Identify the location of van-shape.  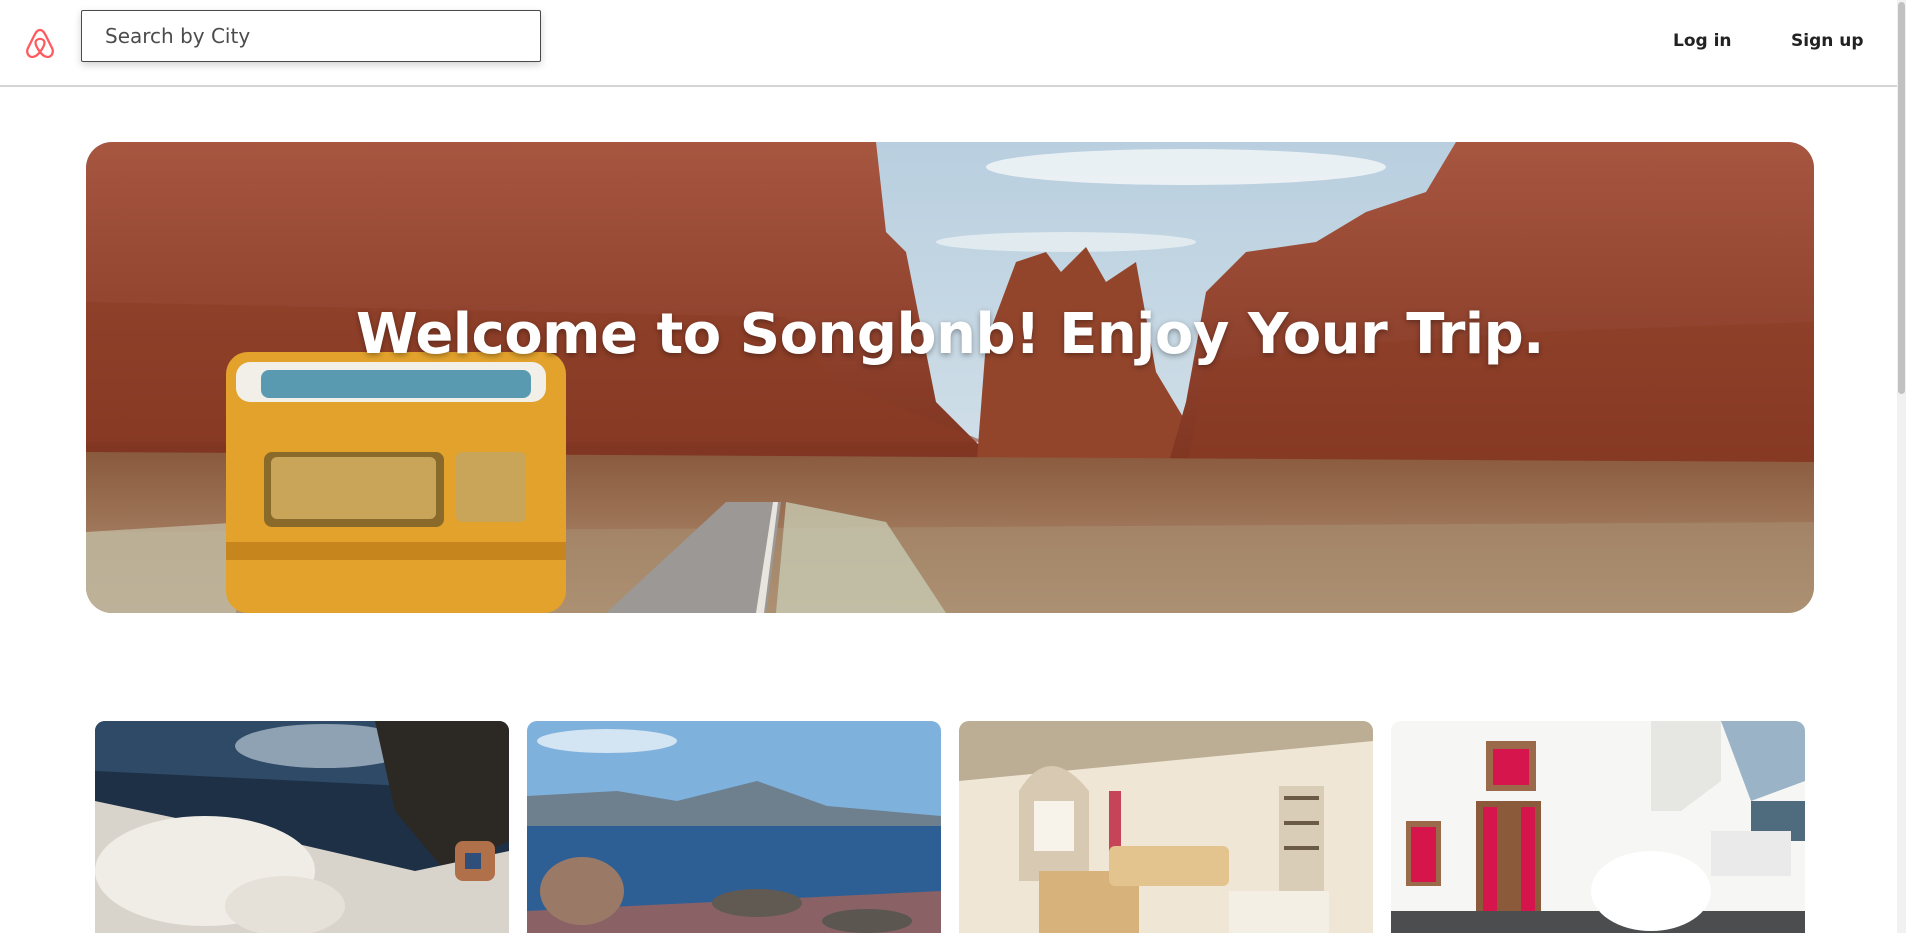
(396, 482).